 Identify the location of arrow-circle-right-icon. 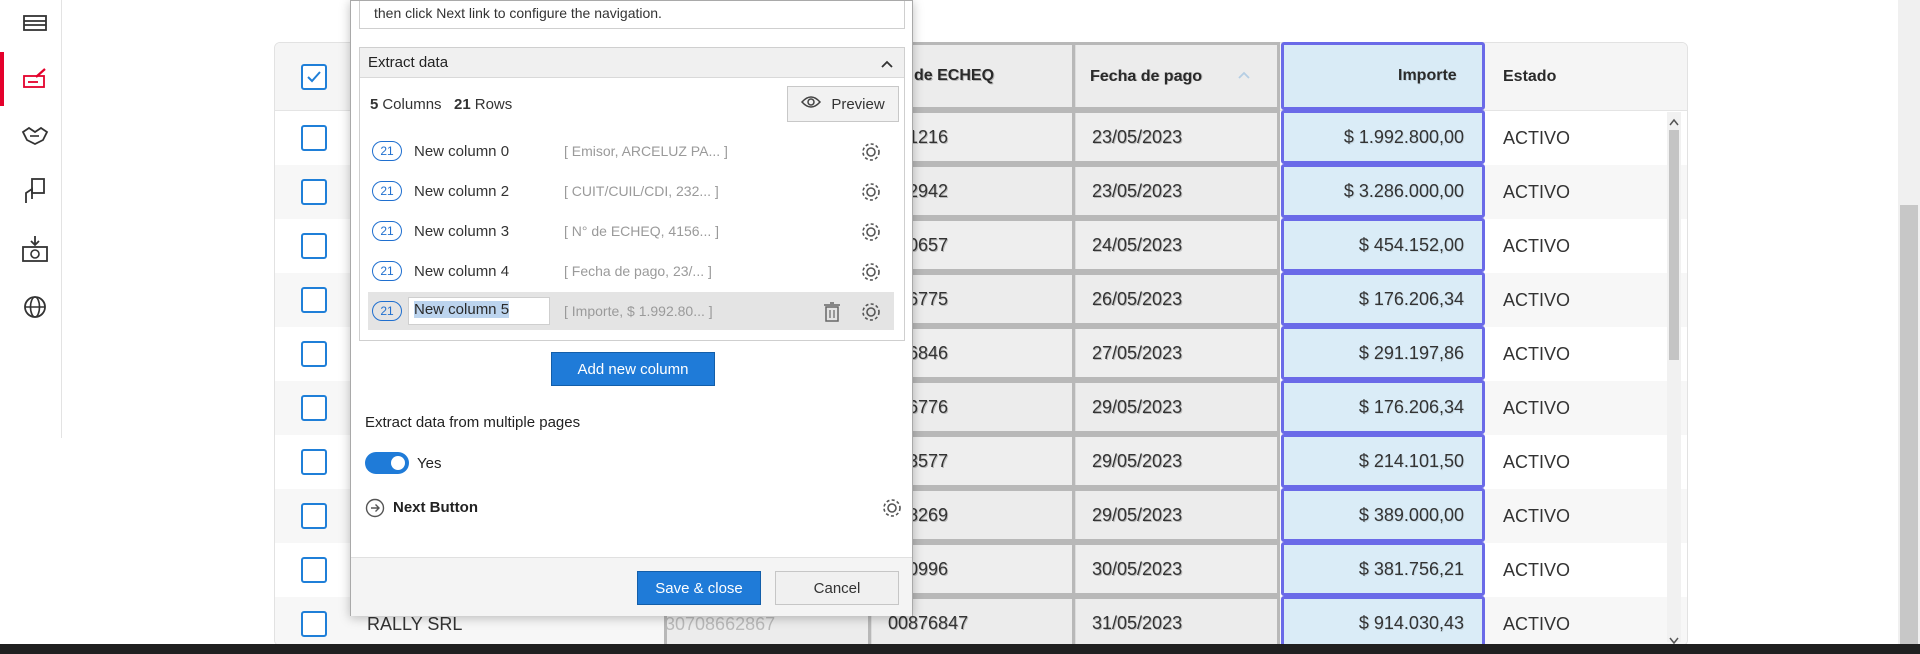
(375, 510).